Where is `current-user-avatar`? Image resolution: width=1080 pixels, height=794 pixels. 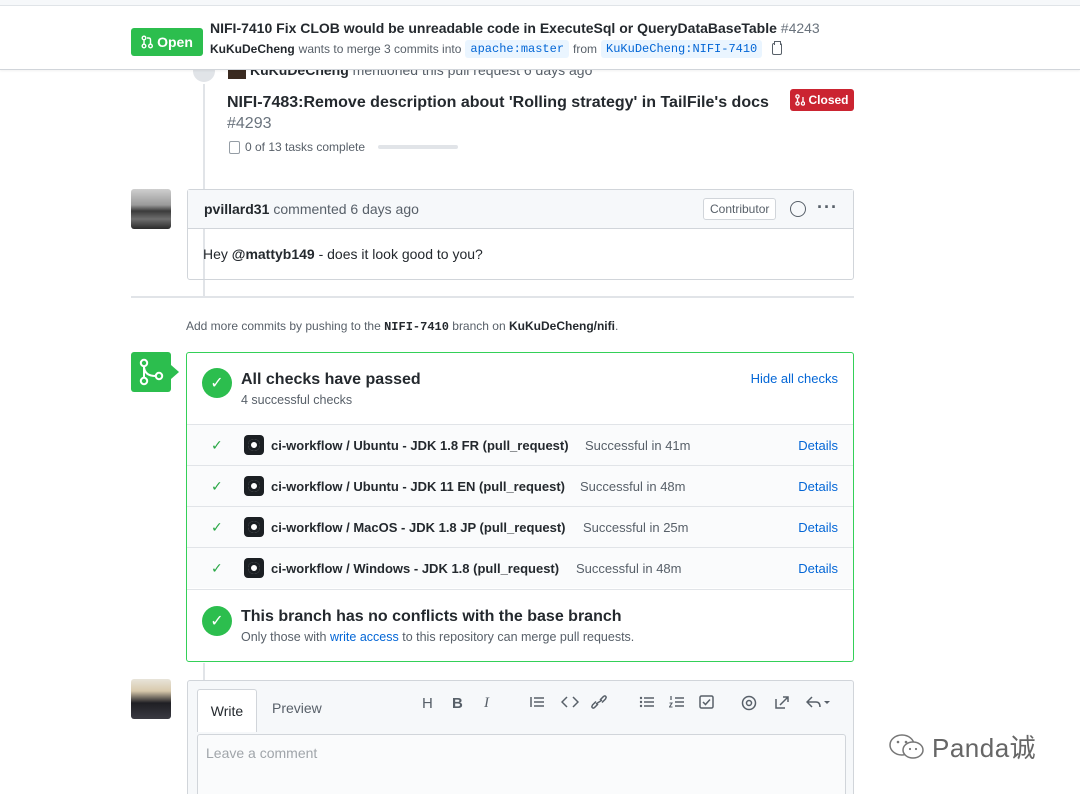 current-user-avatar is located at coordinates (151, 699).